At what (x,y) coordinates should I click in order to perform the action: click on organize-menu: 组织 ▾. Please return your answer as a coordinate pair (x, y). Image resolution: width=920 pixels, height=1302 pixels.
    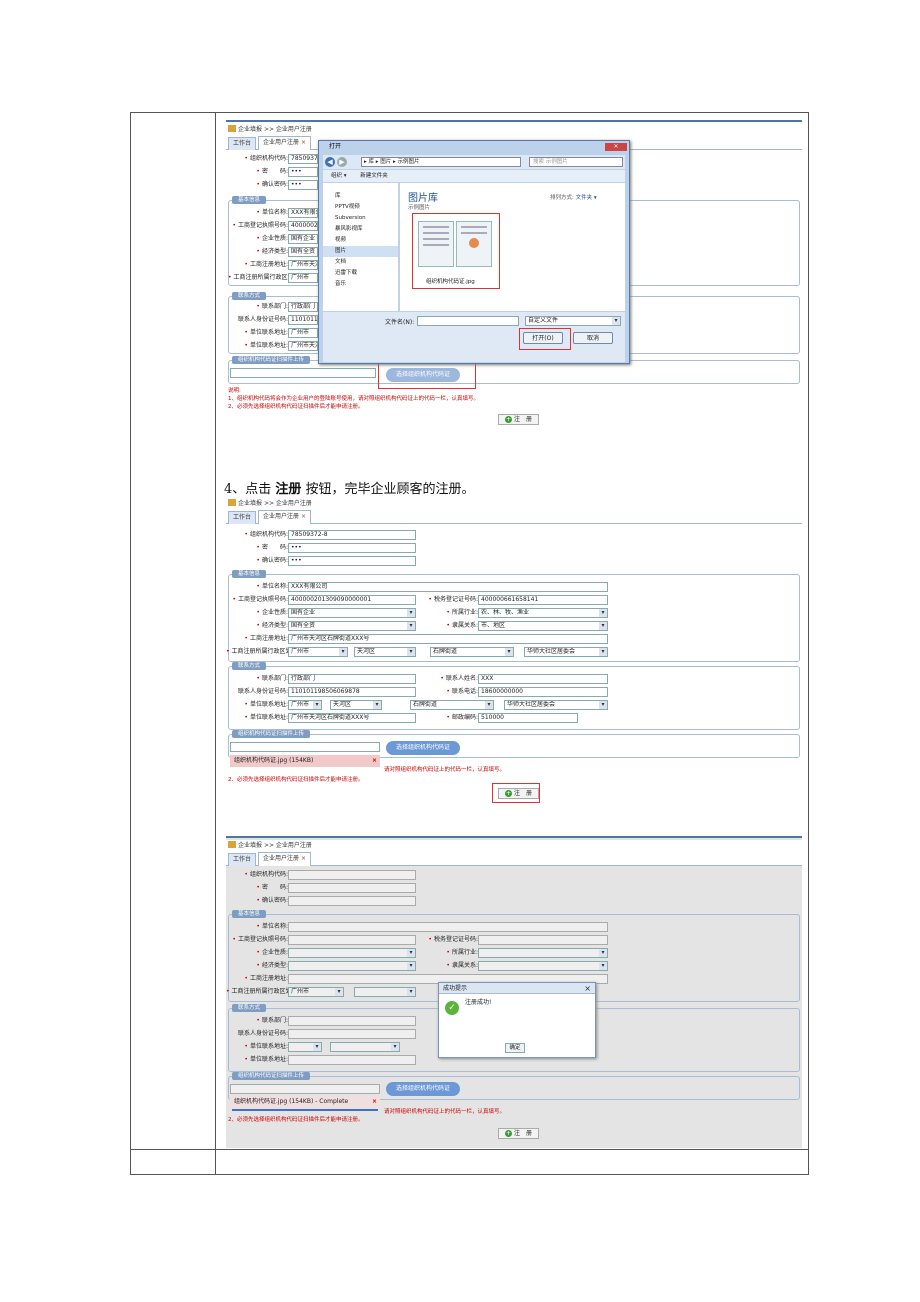
    Looking at the image, I should click on (339, 176).